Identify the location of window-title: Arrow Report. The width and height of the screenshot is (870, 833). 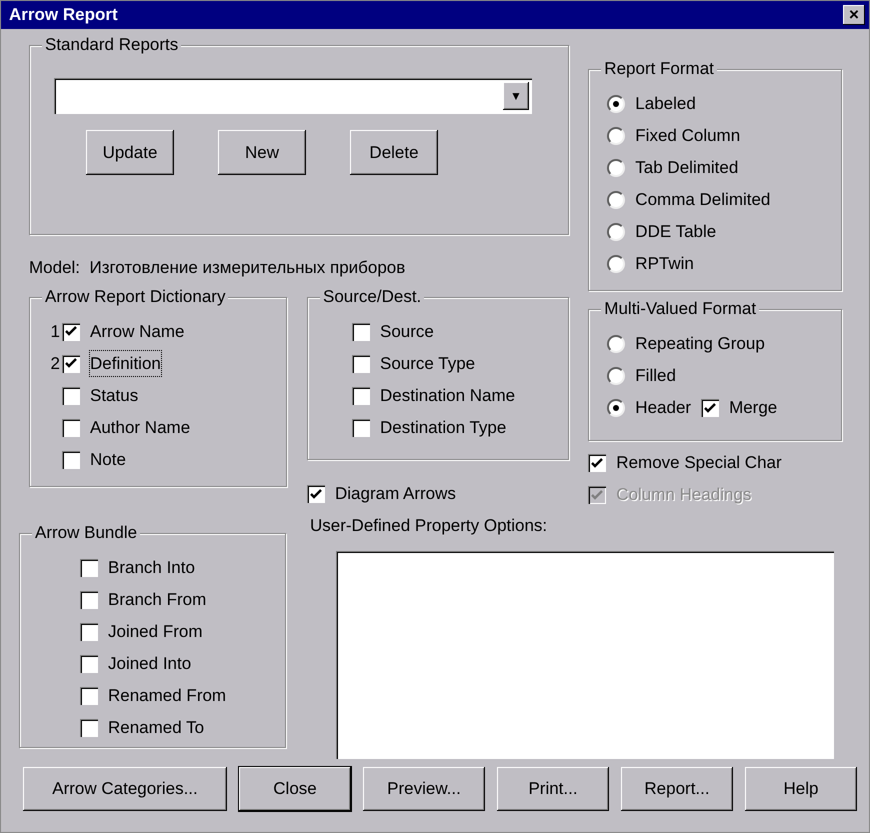
(63, 15).